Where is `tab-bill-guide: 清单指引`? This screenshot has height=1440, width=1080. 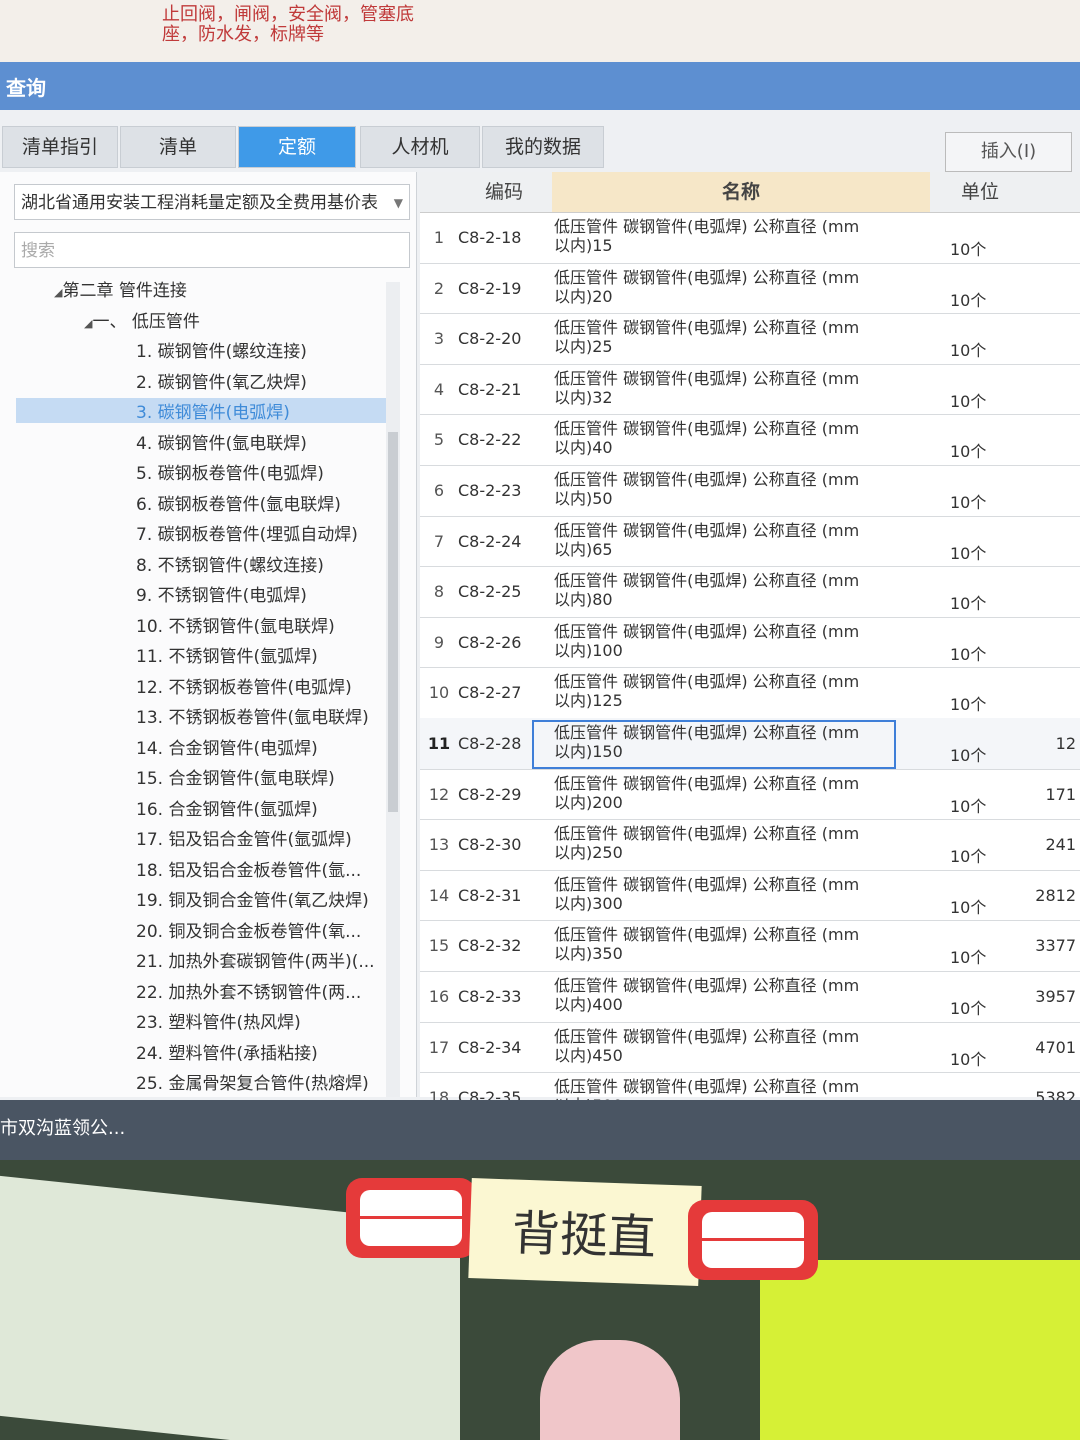 tab-bill-guide: 清单指引 is located at coordinates (60, 147).